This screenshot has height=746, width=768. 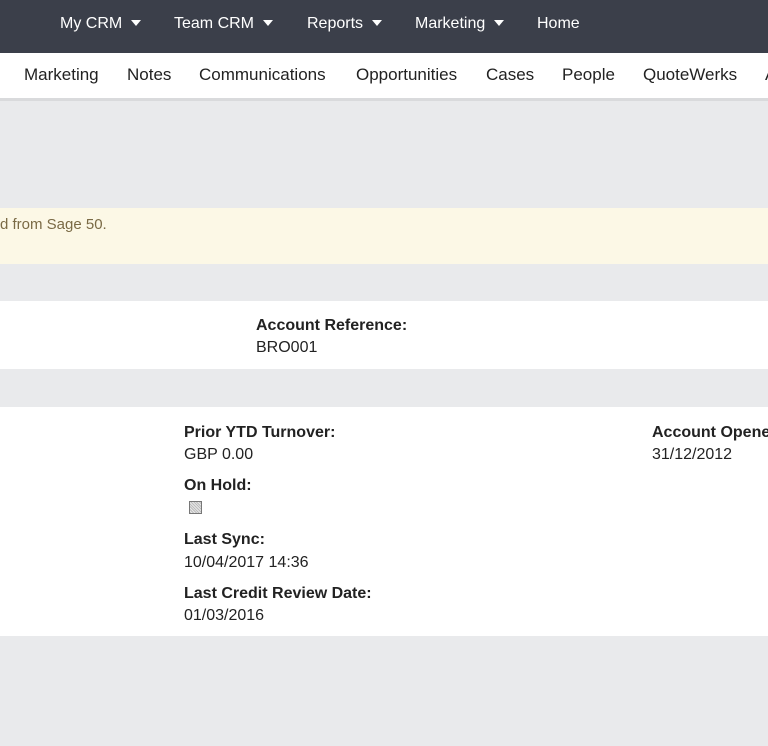 What do you see at coordinates (335, 23) in the screenshot?
I see `nav-reports-label: Reports` at bounding box center [335, 23].